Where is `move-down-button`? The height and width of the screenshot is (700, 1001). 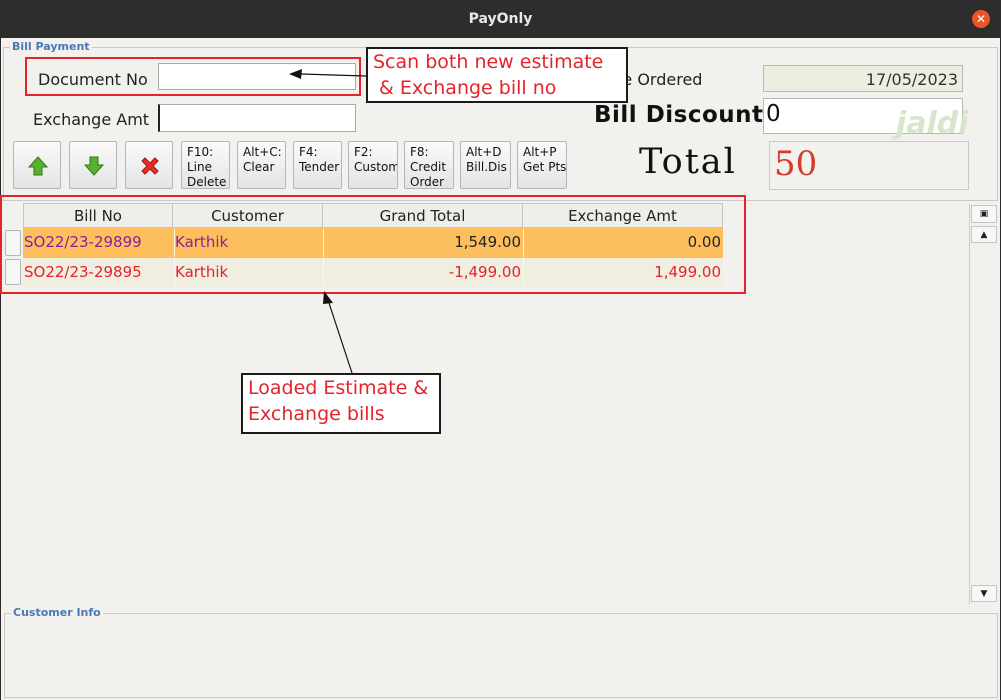
move-down-button is located at coordinates (93, 165).